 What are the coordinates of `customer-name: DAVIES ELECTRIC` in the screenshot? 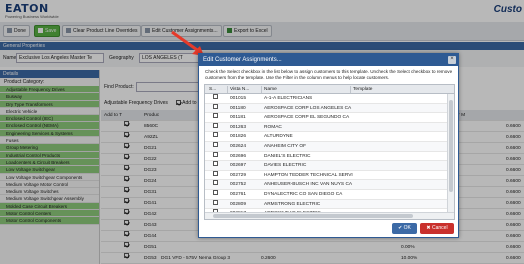 It's located at (285, 166).